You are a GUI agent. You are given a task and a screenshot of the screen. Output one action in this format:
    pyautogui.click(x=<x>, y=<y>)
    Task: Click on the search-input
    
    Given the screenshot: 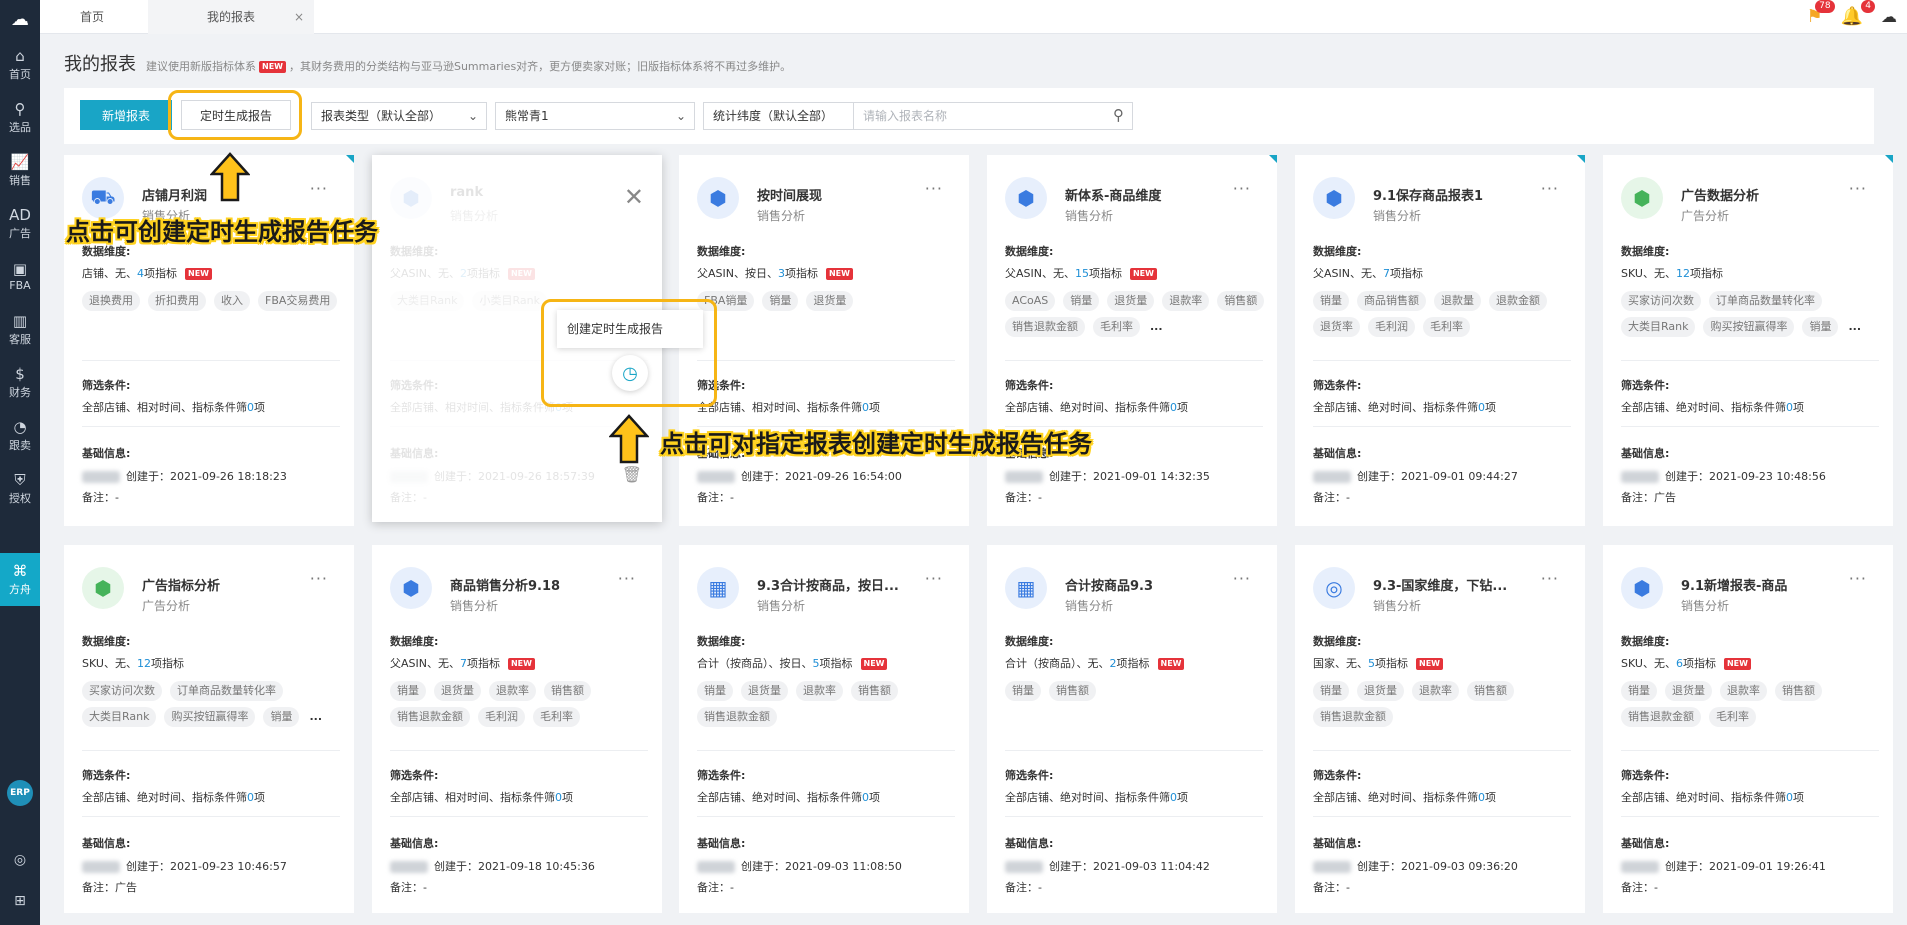 What is the action you would take?
    pyautogui.click(x=974, y=116)
    